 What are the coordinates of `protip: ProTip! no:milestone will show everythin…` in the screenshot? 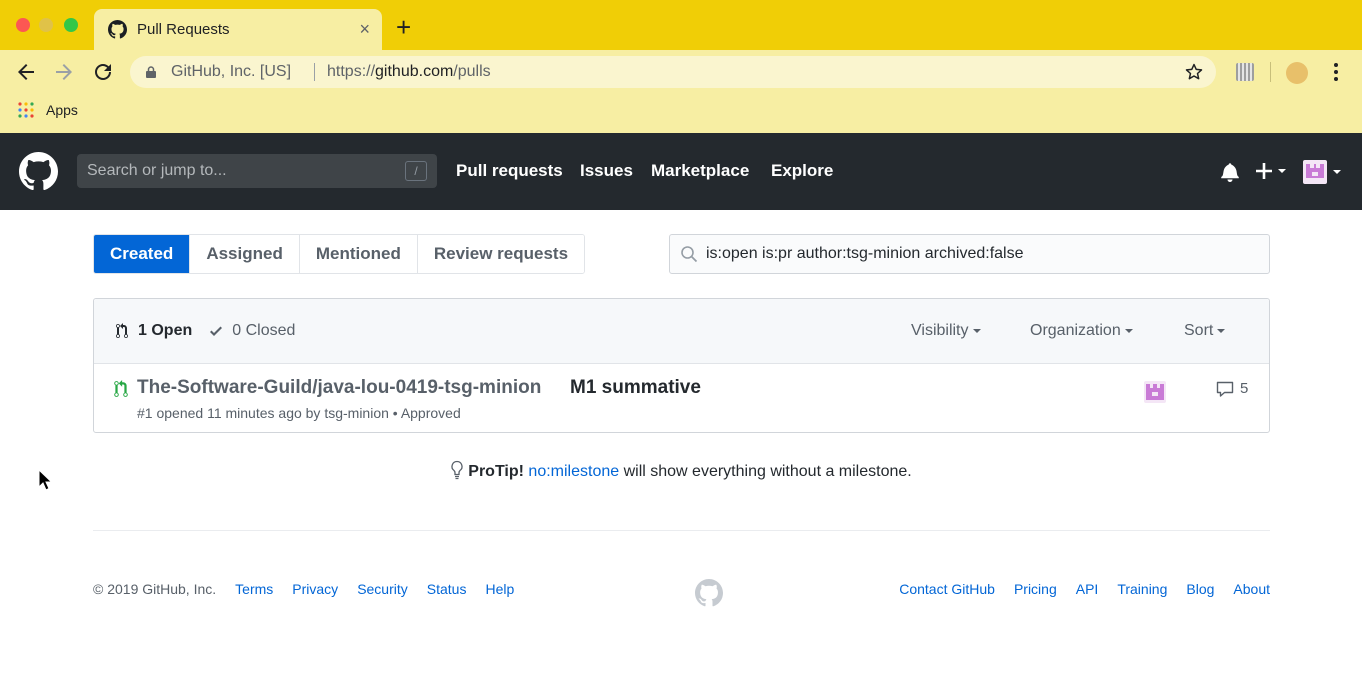 It's located at (681, 470).